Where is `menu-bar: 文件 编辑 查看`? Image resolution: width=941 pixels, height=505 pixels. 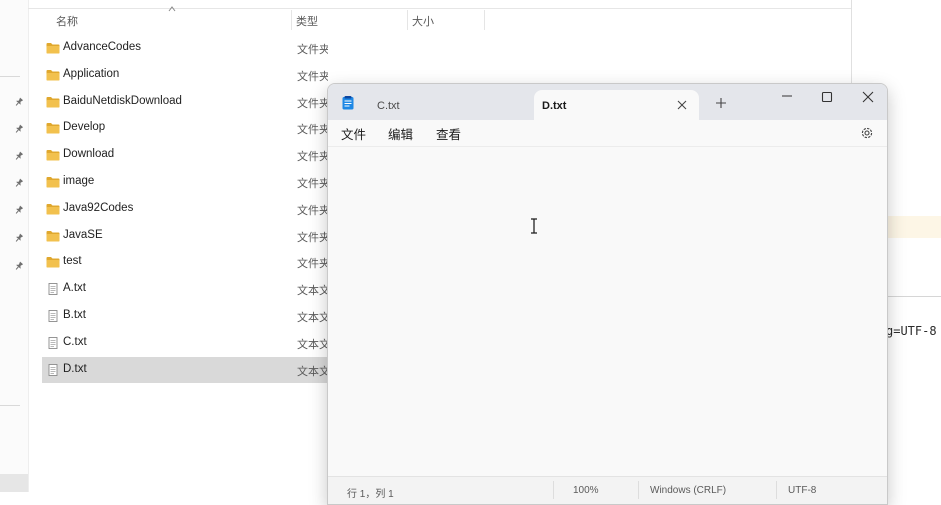
menu-bar: 文件 编辑 查看 is located at coordinates (607, 133).